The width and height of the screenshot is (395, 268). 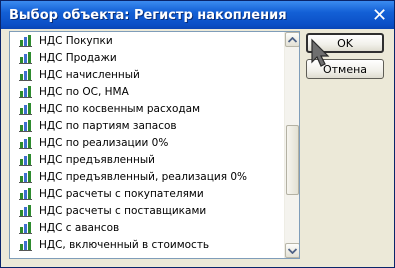 What do you see at coordinates (147, 91) in the screenshot?
I see `list-item: НДС по ОС, НМА` at bounding box center [147, 91].